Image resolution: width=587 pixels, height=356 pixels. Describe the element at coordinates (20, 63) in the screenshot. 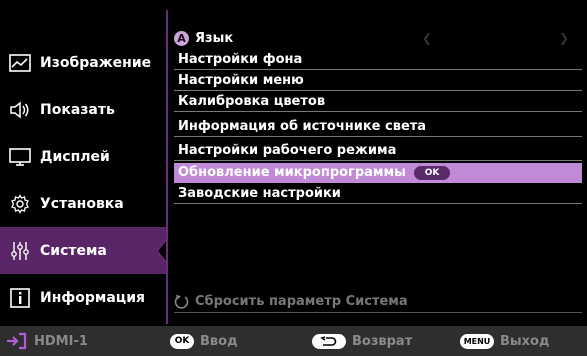

I see `image-icon` at that location.